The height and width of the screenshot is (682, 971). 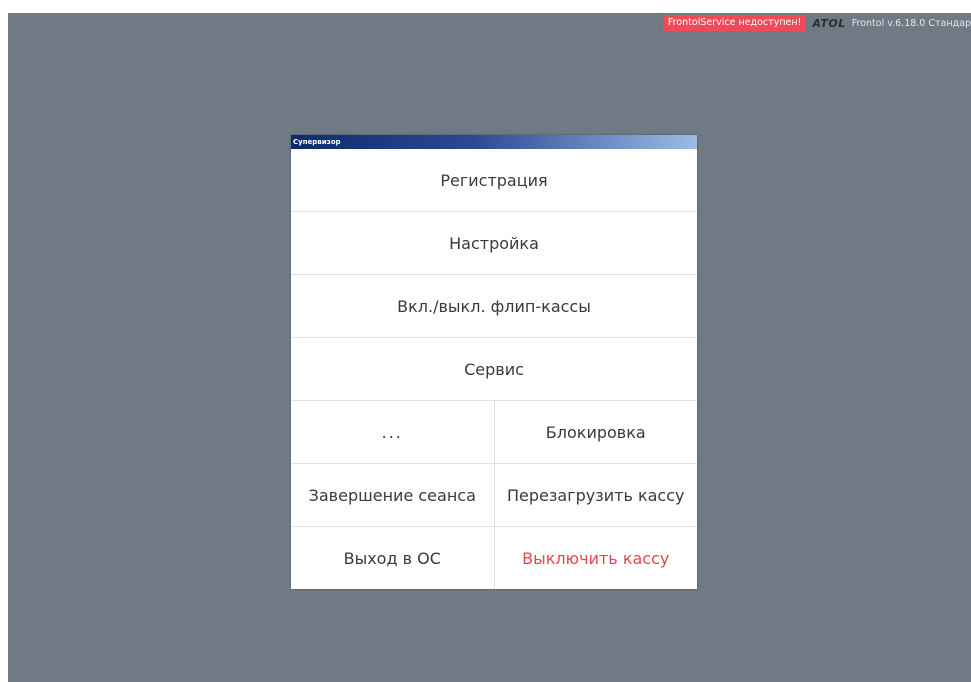 I want to click on menu-row: ... Блокировка, so click(x=494, y=432).